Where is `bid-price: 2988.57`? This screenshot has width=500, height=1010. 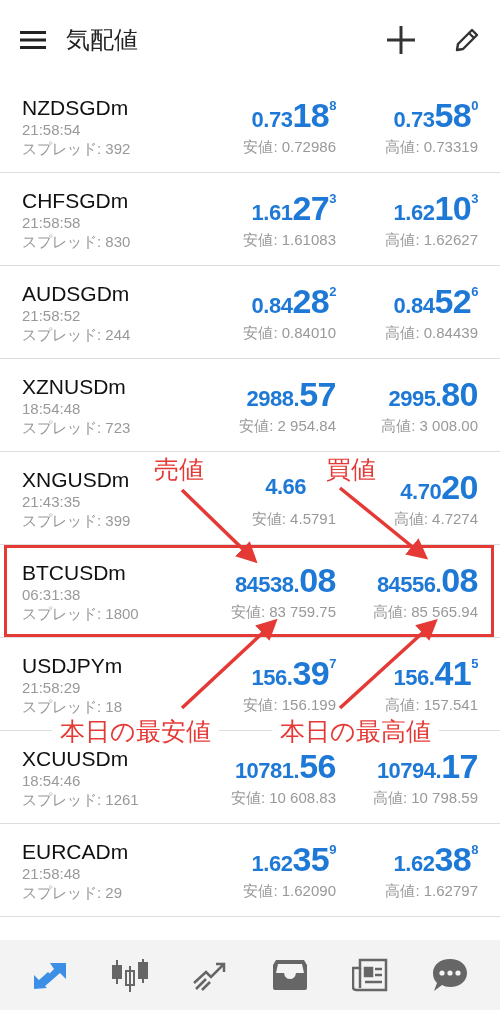 bid-price: 2988.57 is located at coordinates (291, 394).